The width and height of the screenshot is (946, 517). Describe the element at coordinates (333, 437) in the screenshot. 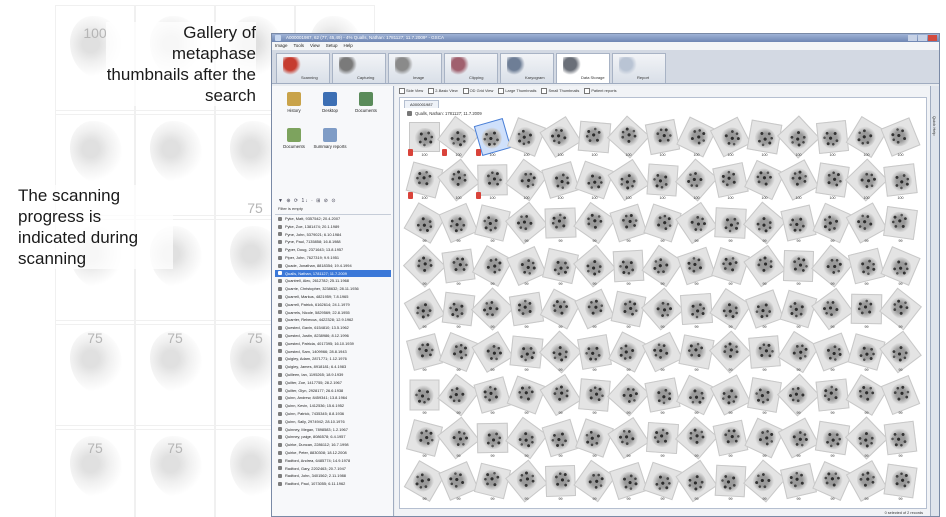

I see `patient-list-item: Quinney, paige, 8086578; 6.4.1957` at that location.